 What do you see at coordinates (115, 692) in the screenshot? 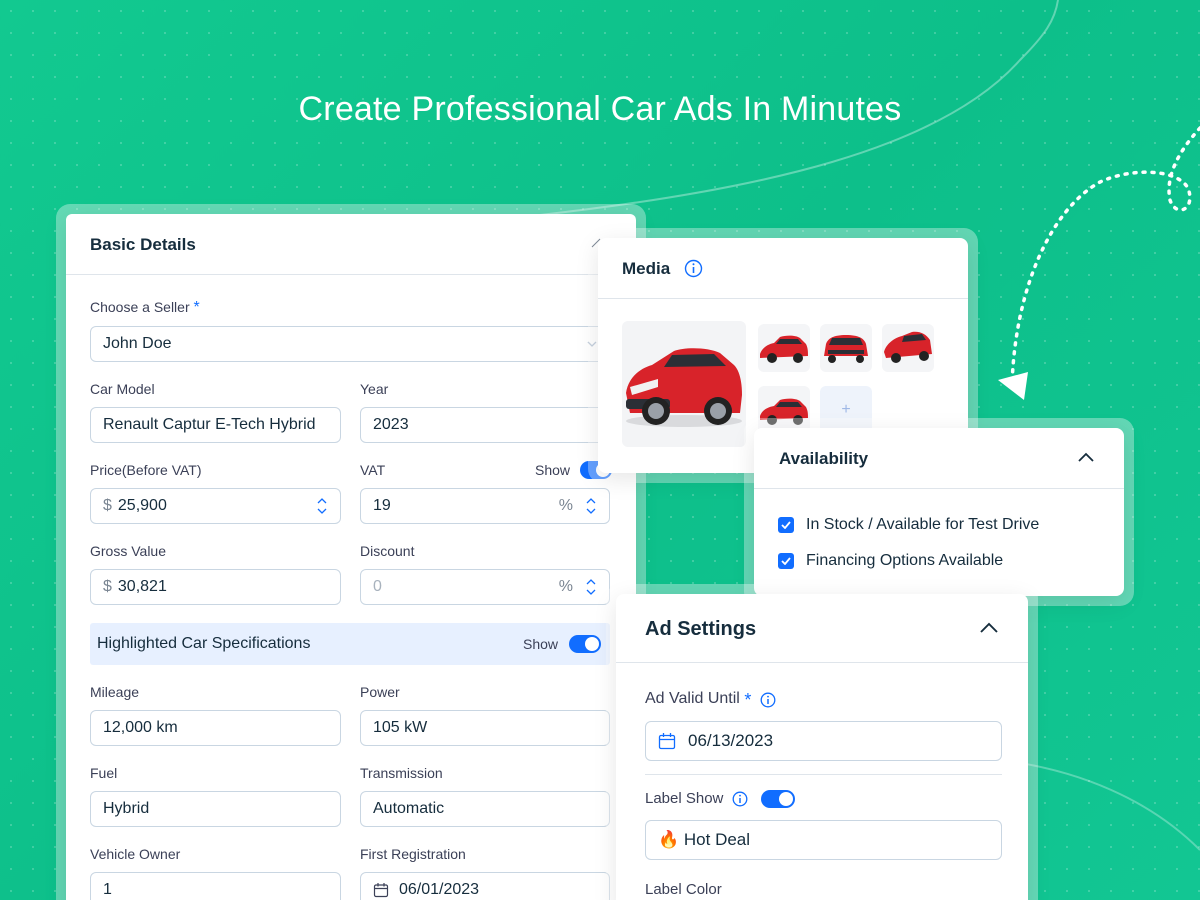
I see `mileage-label: Mileage` at bounding box center [115, 692].